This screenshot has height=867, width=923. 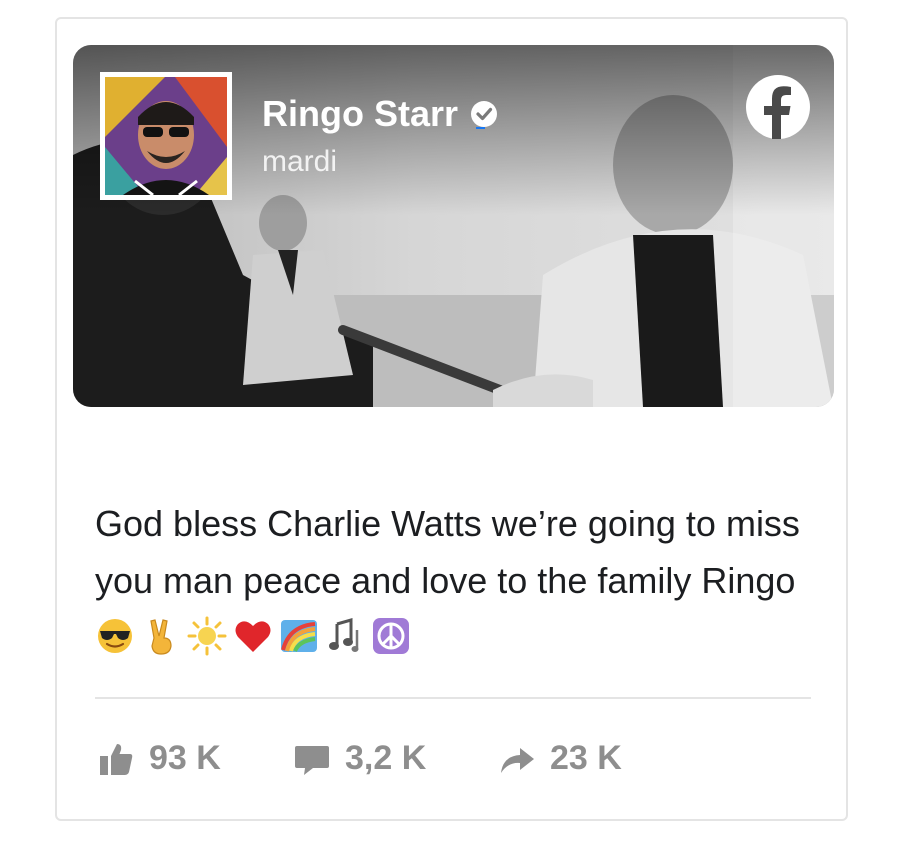 What do you see at coordinates (360, 114) in the screenshot?
I see `author-name: Ringo Starr` at bounding box center [360, 114].